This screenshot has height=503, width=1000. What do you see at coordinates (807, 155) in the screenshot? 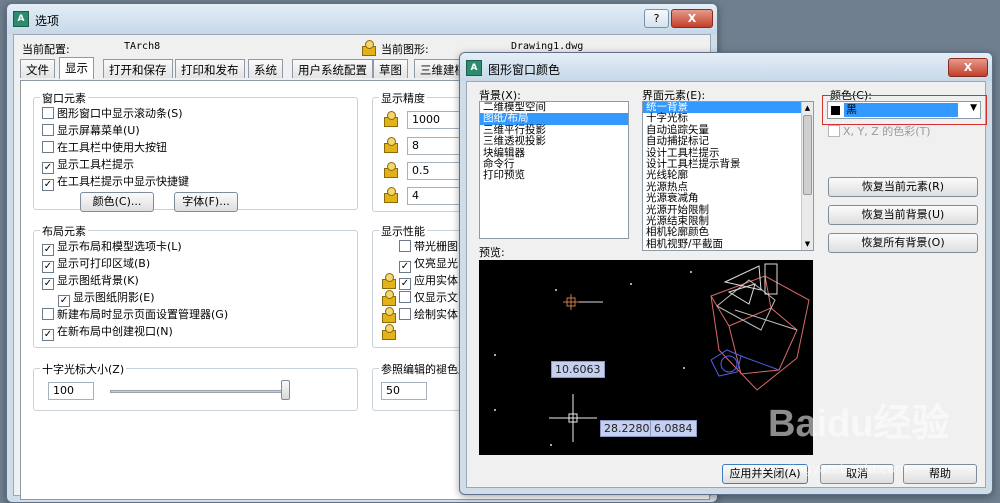
I see `scroll-thumb` at bounding box center [807, 155].